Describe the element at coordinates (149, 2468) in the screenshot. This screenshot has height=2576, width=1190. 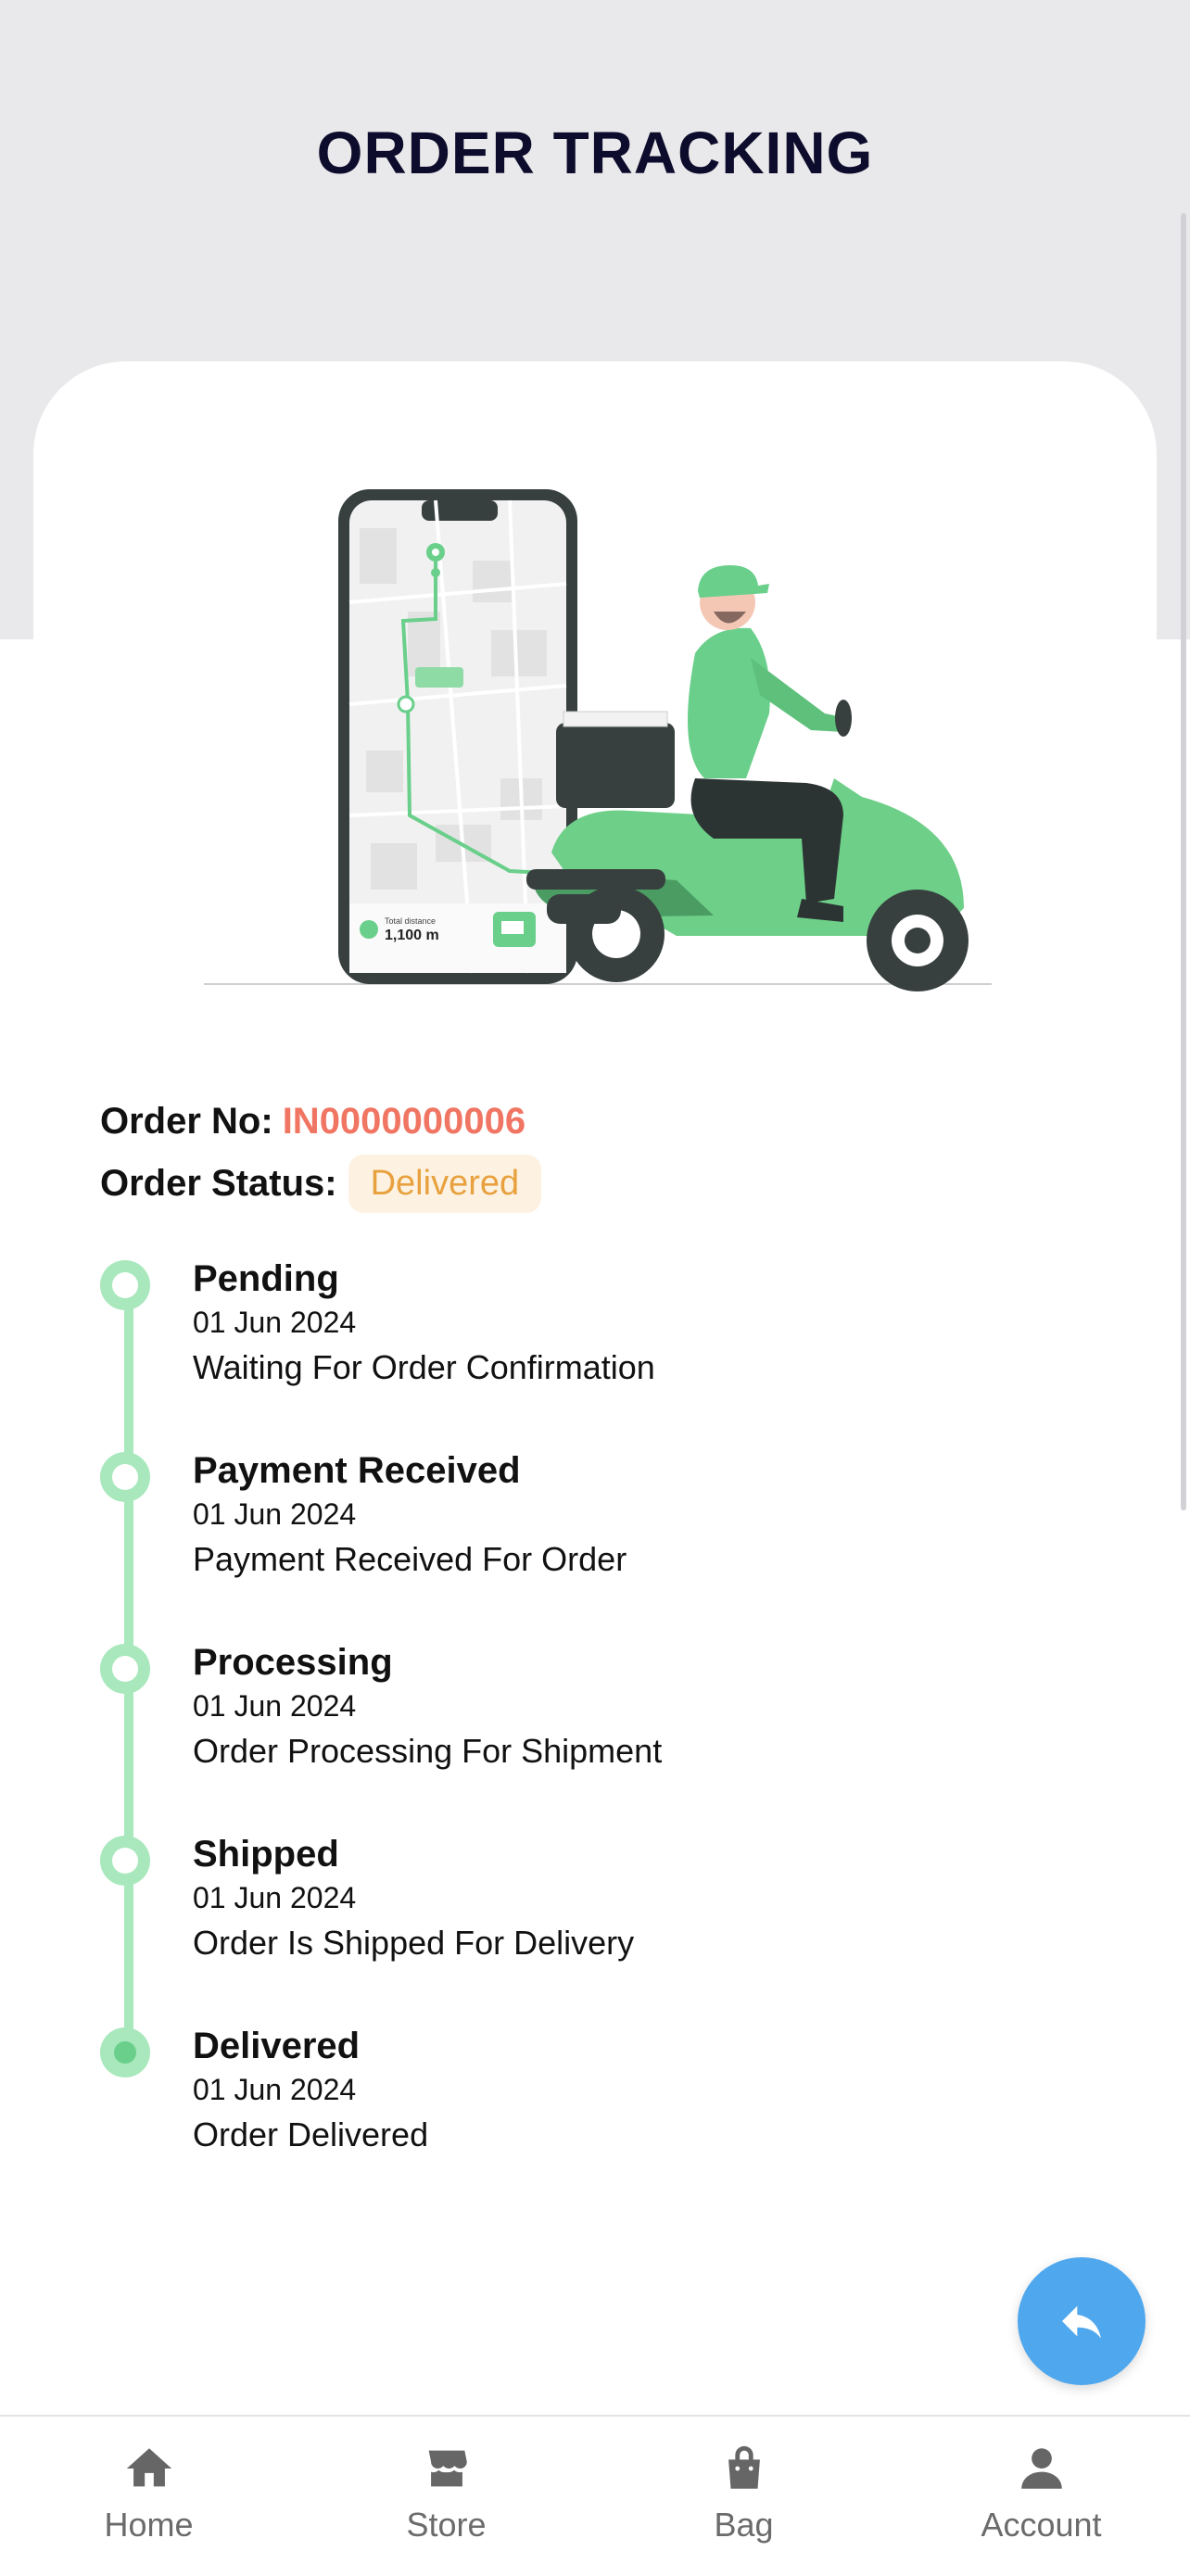
I see `home-icon` at that location.